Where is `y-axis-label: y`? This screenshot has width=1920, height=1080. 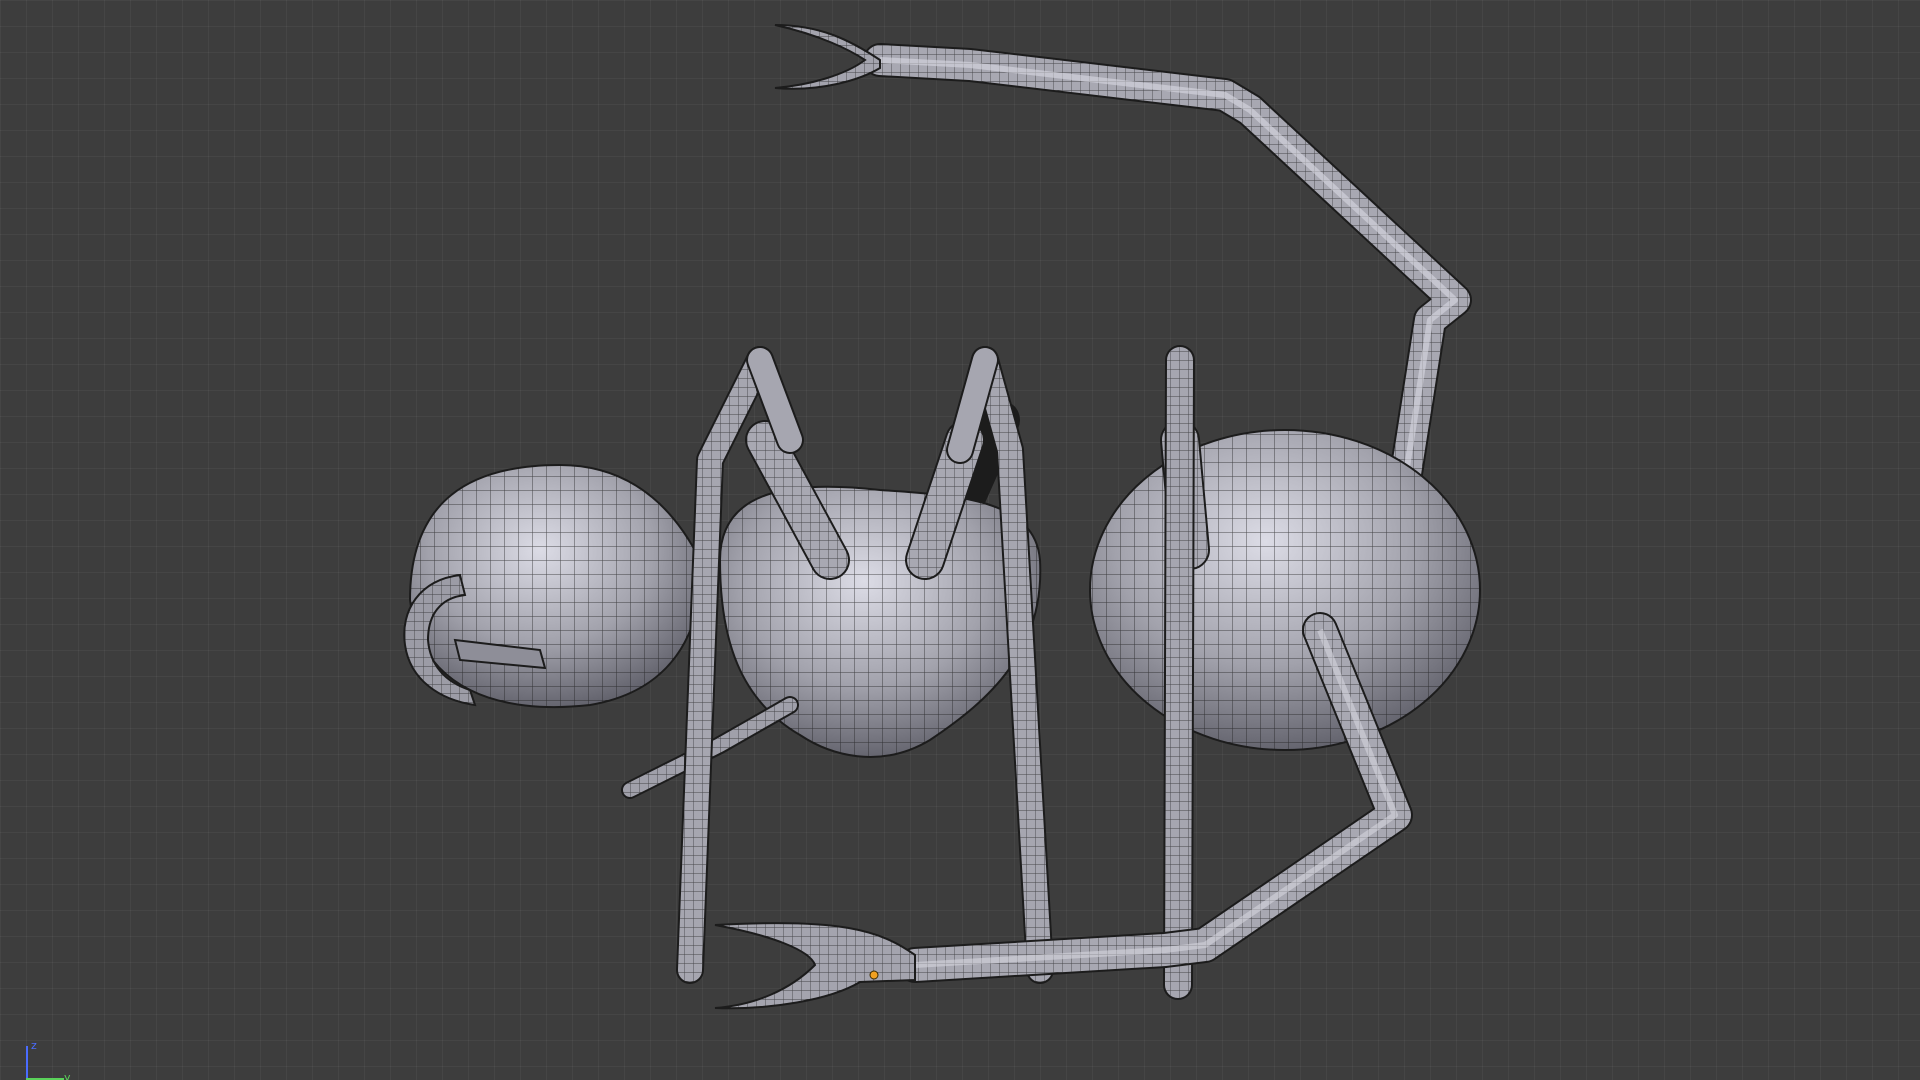
y-axis-label: y is located at coordinates (67, 1075).